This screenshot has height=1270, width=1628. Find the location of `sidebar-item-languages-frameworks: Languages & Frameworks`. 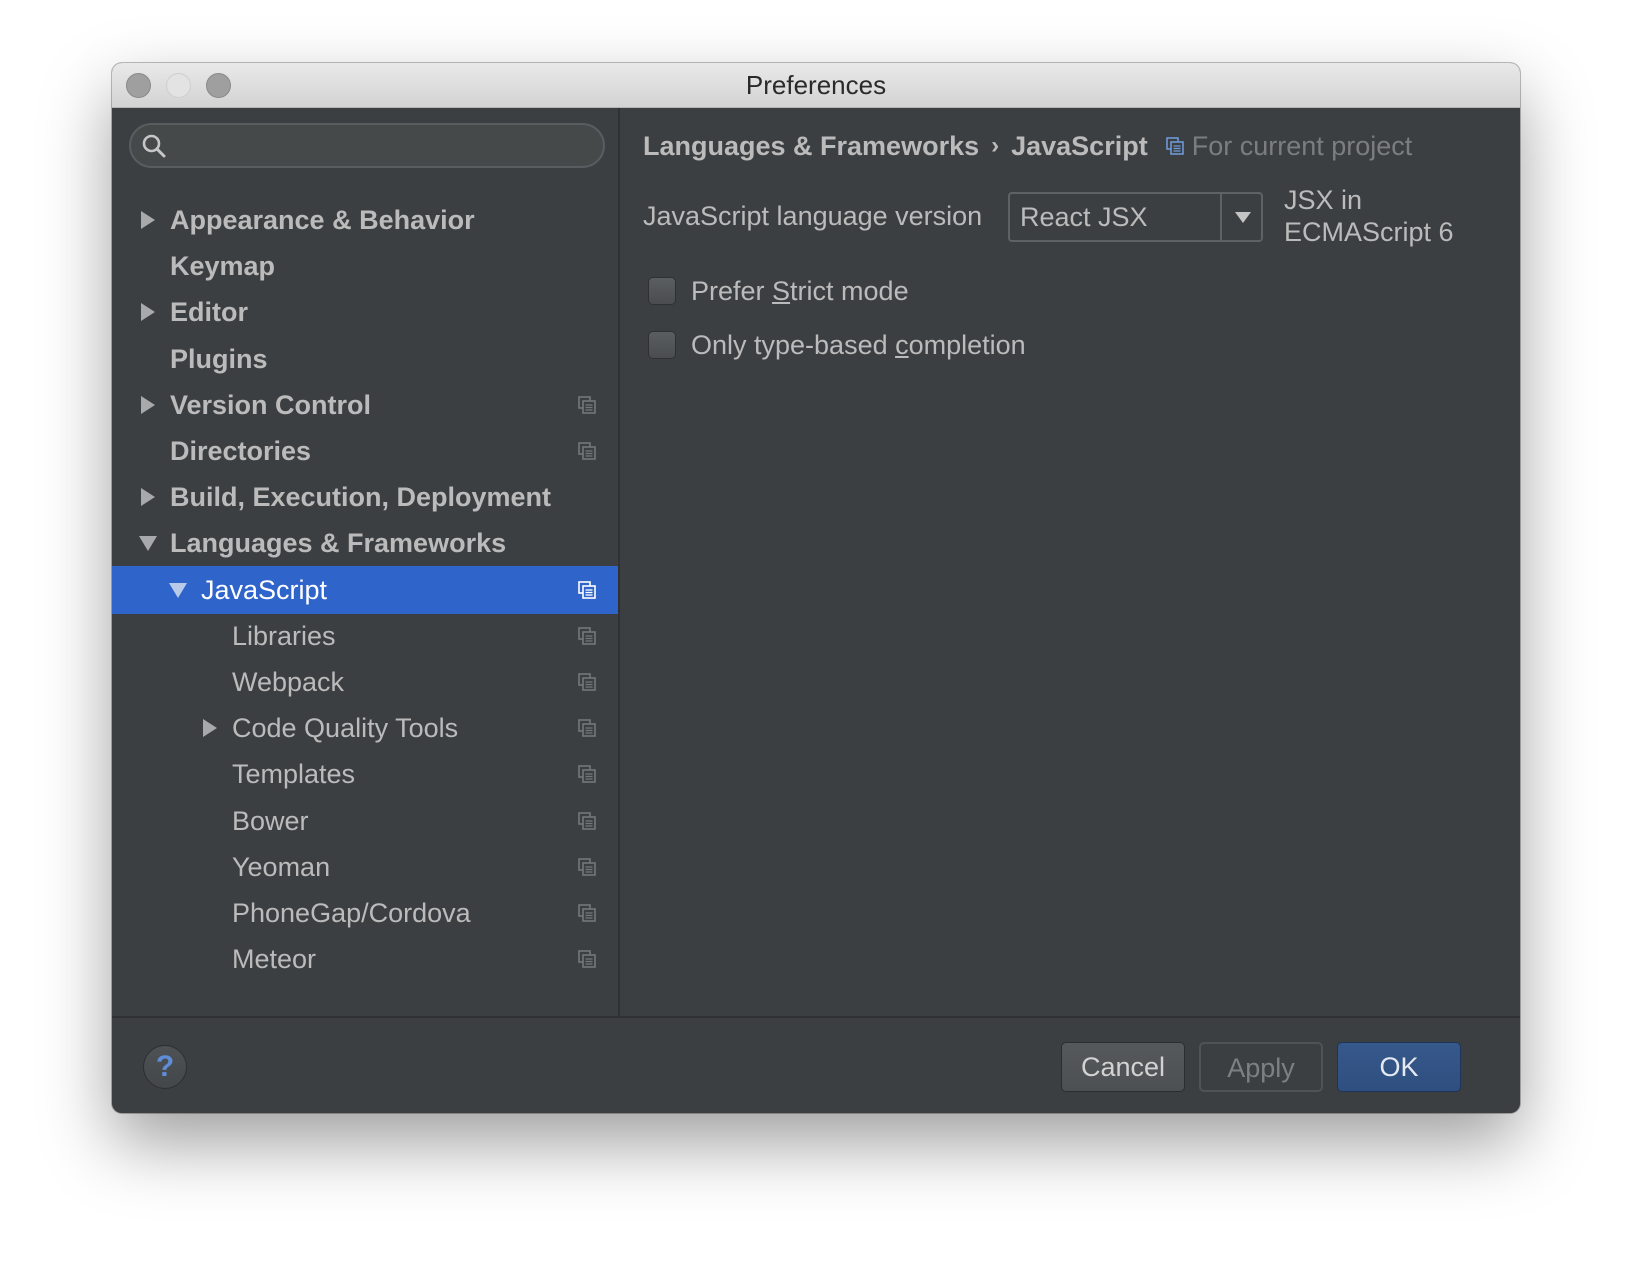

sidebar-item-languages-frameworks: Languages & Frameworks is located at coordinates (365, 543).